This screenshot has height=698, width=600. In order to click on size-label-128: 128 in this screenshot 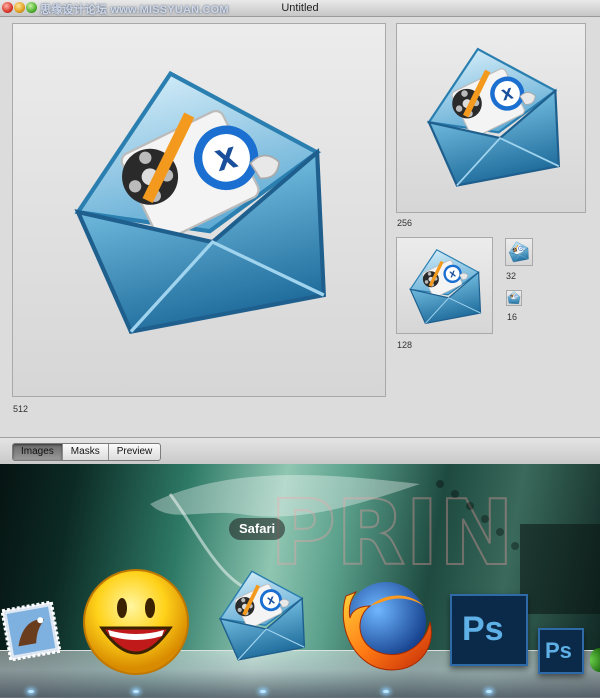, I will do `click(405, 345)`.